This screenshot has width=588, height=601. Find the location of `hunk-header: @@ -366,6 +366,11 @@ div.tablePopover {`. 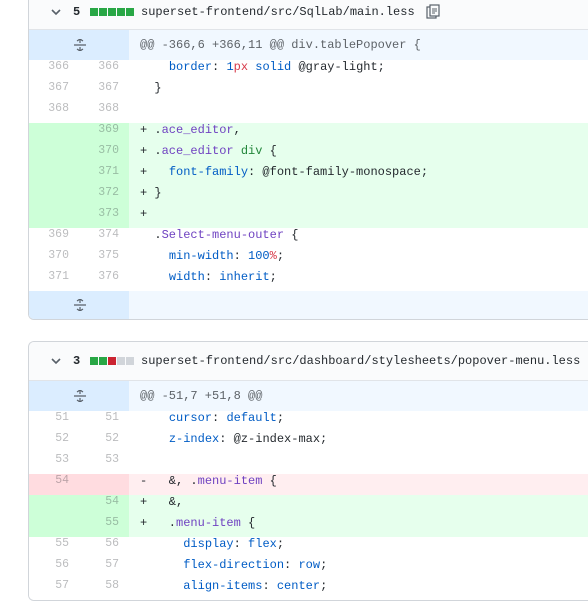

hunk-header: @@ -366,6 +366,11 @@ div.tablePopover { is located at coordinates (308, 45).